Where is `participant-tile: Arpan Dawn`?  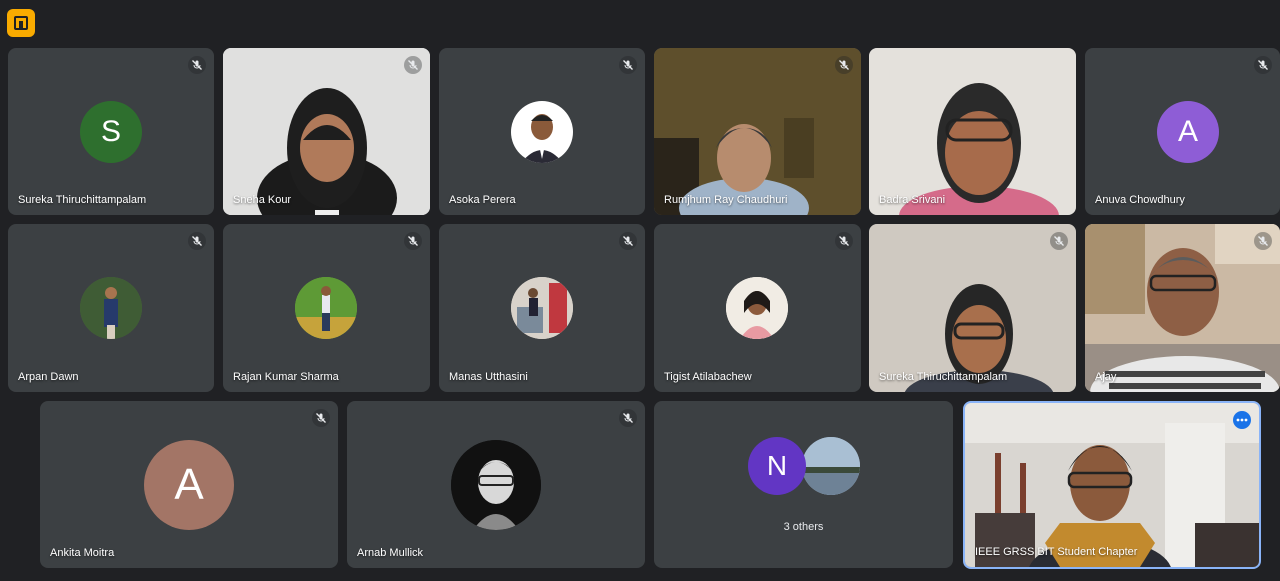
participant-tile: Arpan Dawn is located at coordinates (111, 308).